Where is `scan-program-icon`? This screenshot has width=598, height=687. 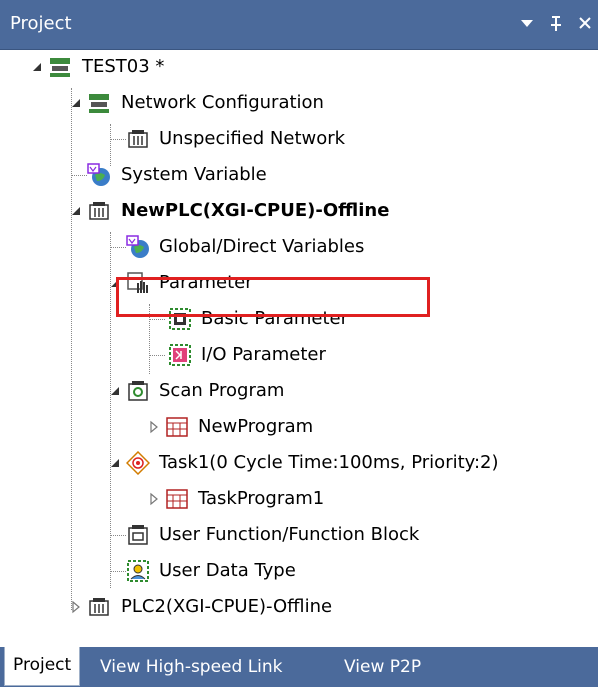 scan-program-icon is located at coordinates (138, 391).